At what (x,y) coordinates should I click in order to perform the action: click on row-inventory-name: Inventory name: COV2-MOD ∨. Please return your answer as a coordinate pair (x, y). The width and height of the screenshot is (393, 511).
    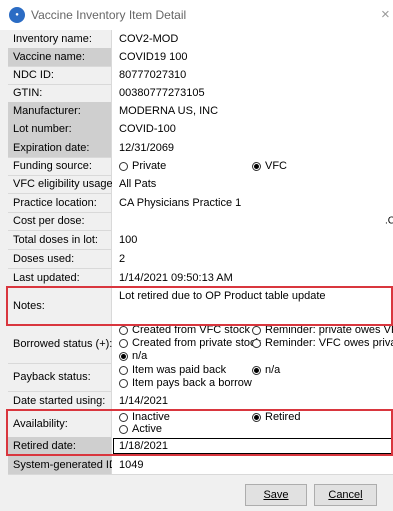
    Looking at the image, I should click on (200, 39).